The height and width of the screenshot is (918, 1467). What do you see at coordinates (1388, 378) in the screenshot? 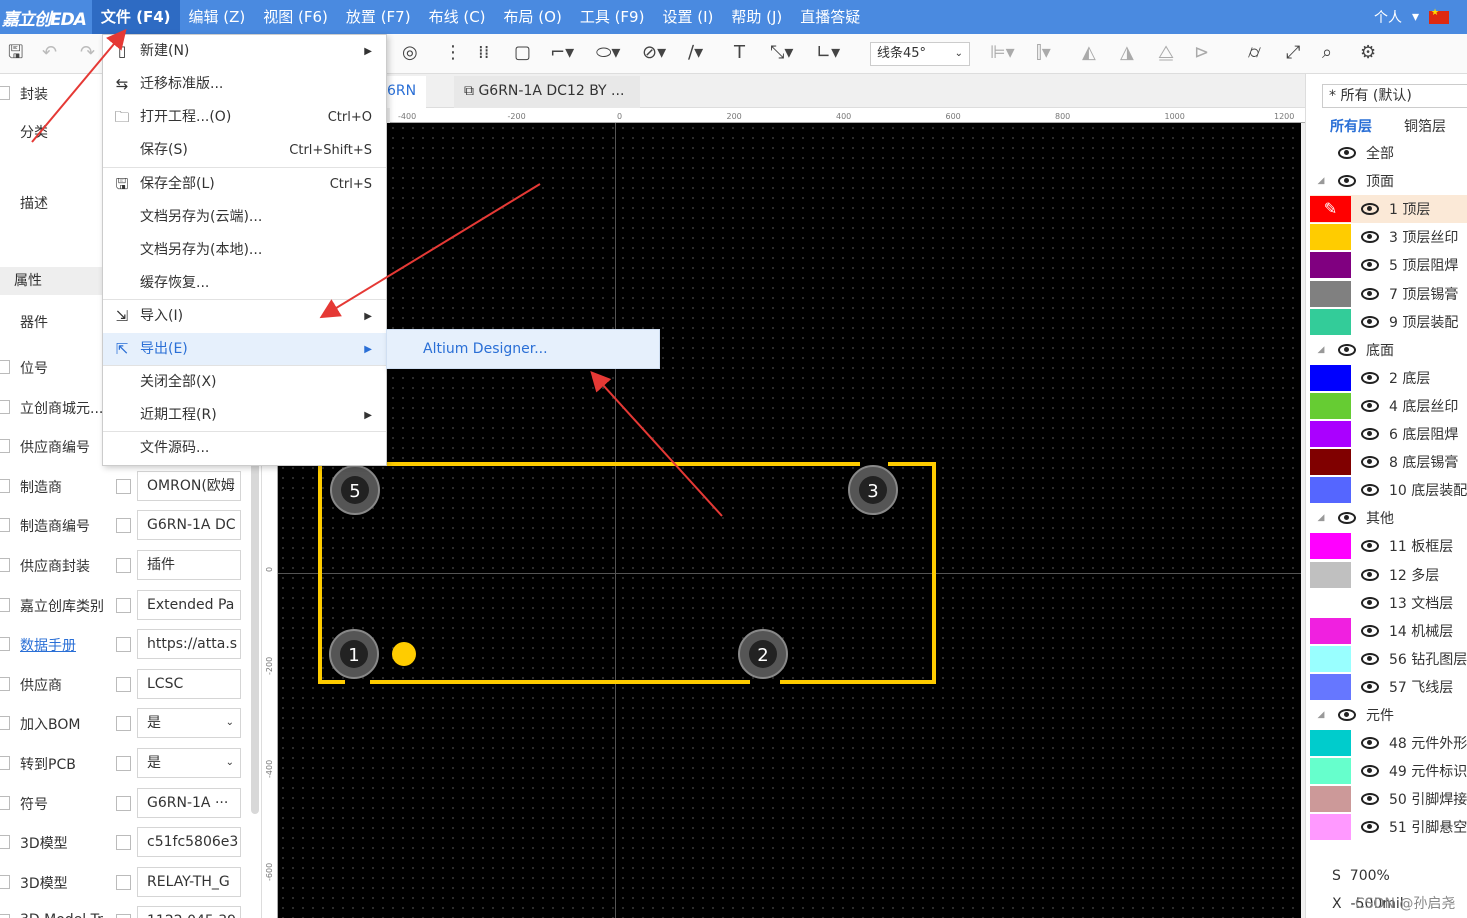
I see `layer-row: 2 底层` at bounding box center [1388, 378].